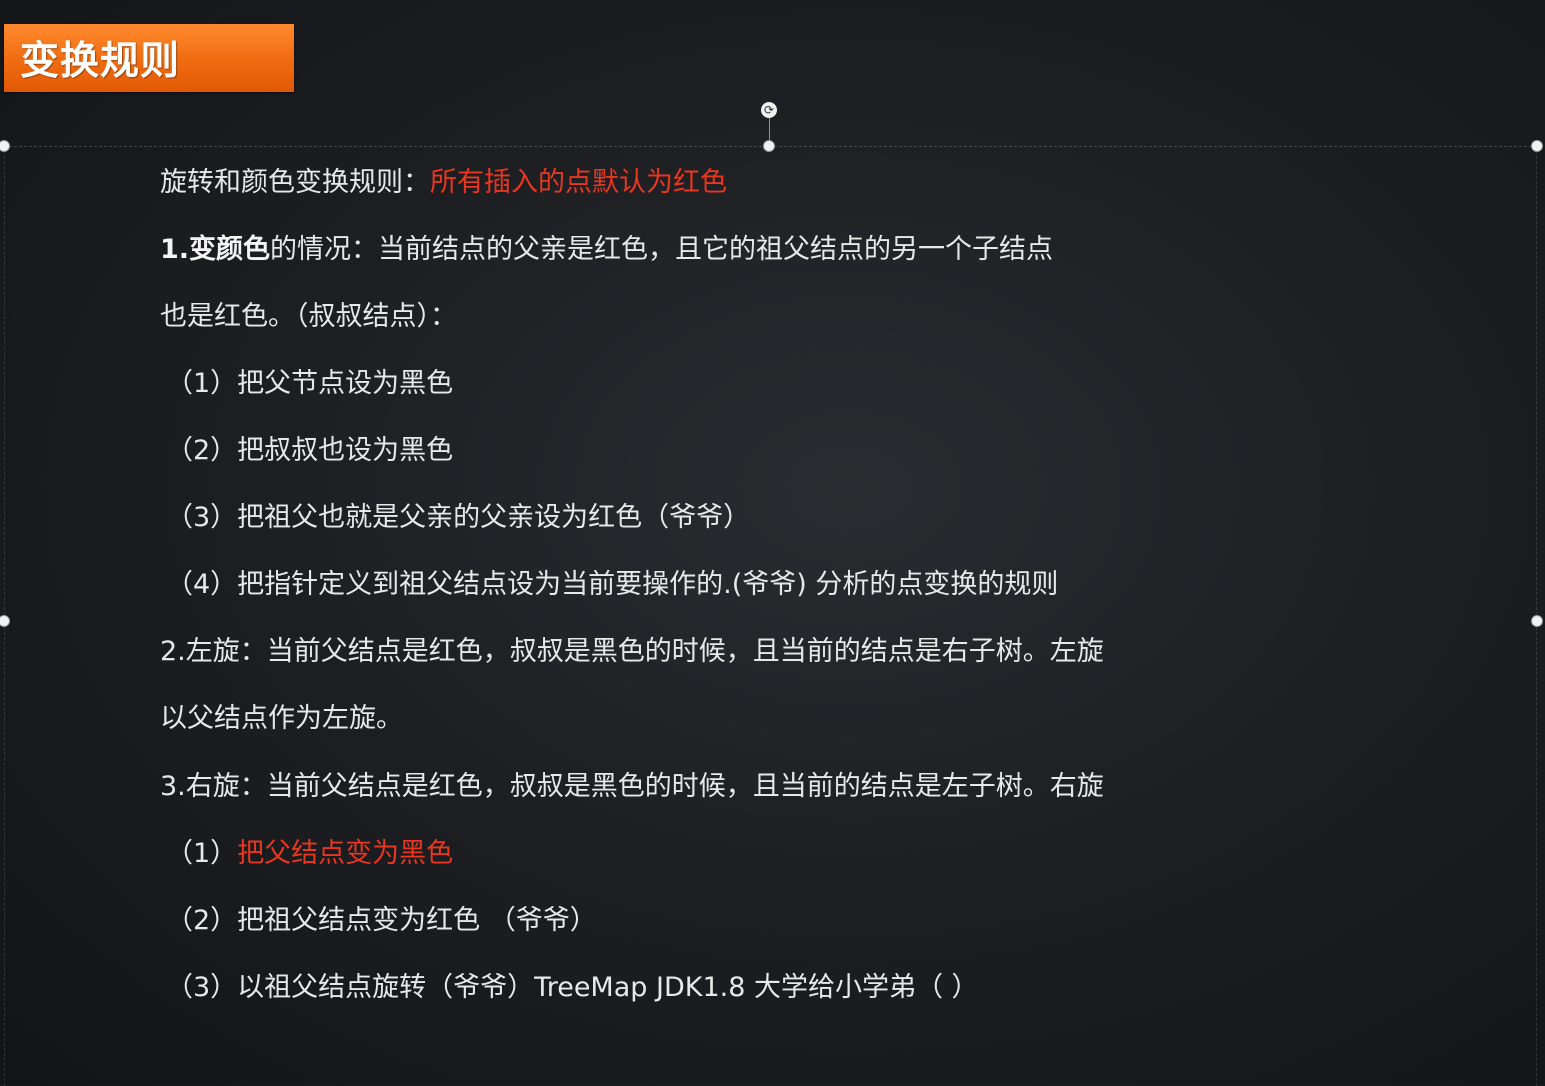 The image size is (1545, 1086). I want to click on title-box: 变换规则, so click(149, 58).